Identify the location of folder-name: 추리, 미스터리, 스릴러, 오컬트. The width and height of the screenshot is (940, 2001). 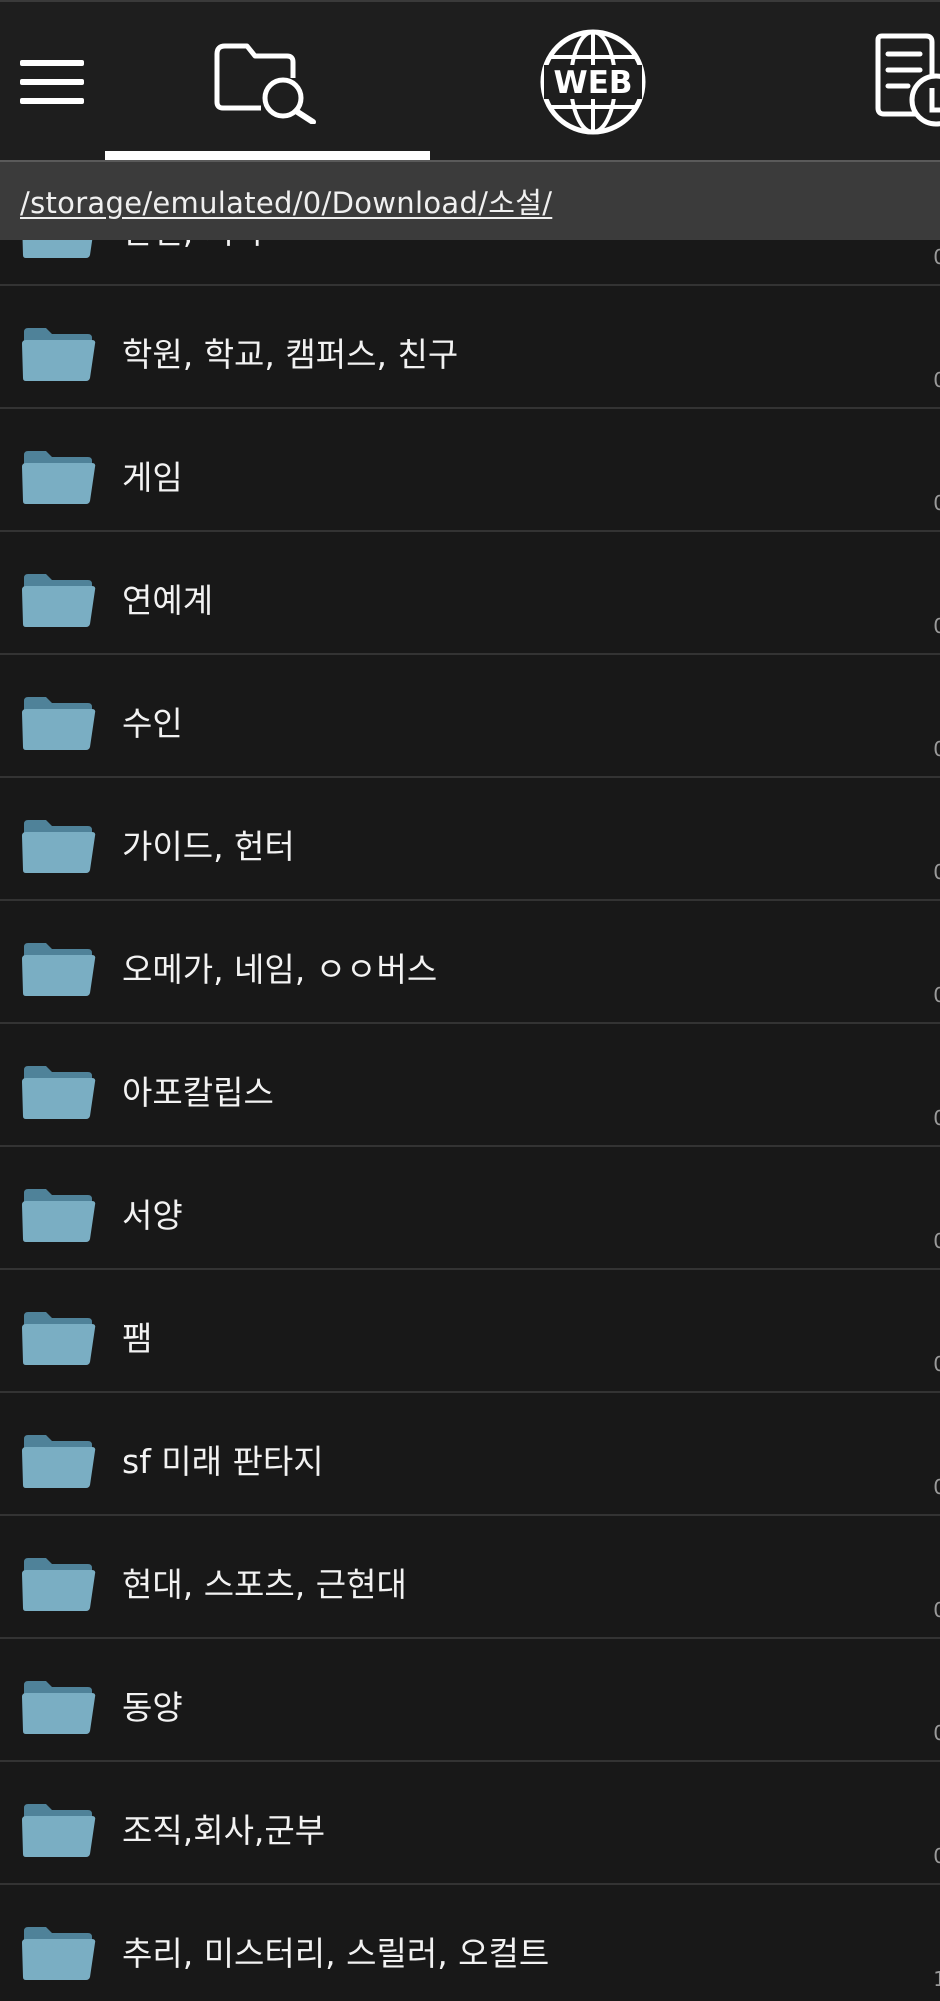
(336, 1953).